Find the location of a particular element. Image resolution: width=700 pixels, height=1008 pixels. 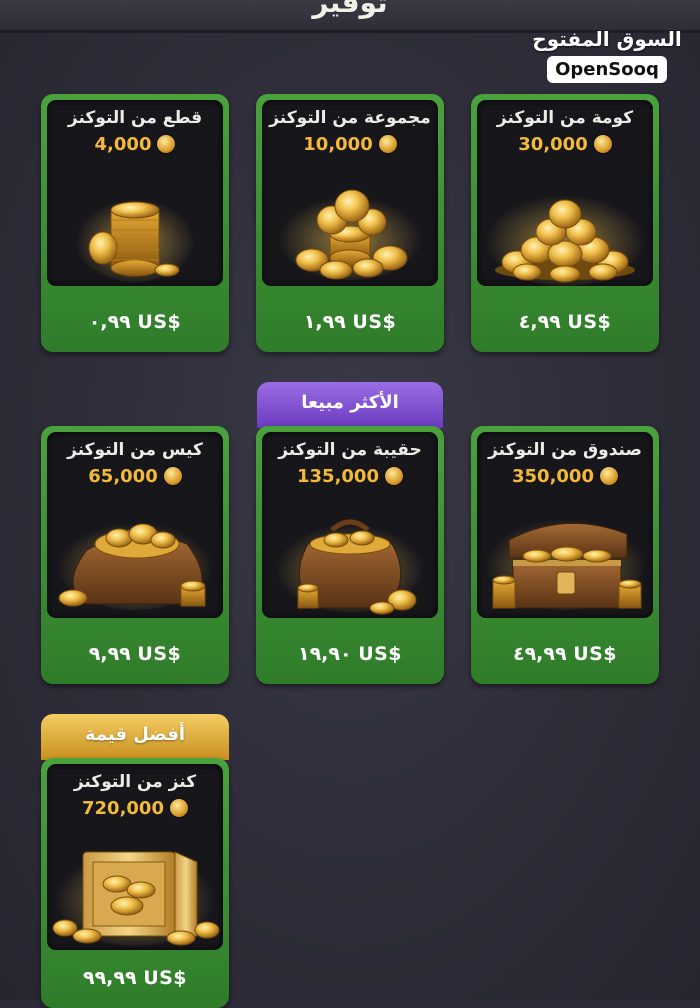

package-card-treasure: كنز من التوكنز 720,000 ٩٩,٩٩ US$ is located at coordinates (135, 883).